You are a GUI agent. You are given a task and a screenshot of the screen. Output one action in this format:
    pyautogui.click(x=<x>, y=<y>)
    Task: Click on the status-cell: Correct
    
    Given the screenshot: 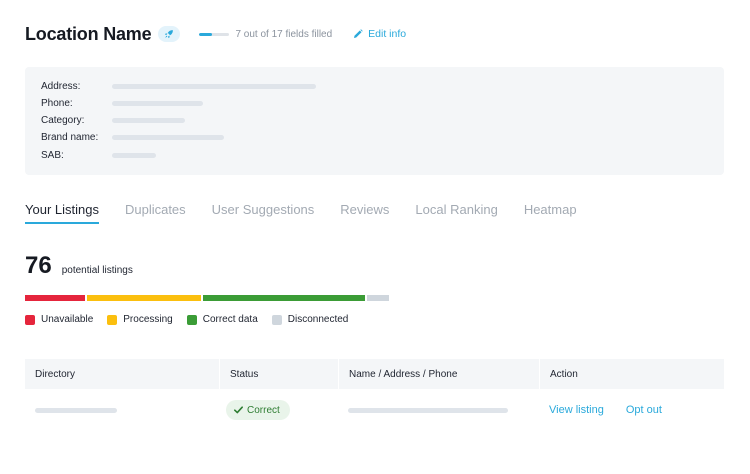 What is the action you would take?
    pyautogui.click(x=278, y=410)
    